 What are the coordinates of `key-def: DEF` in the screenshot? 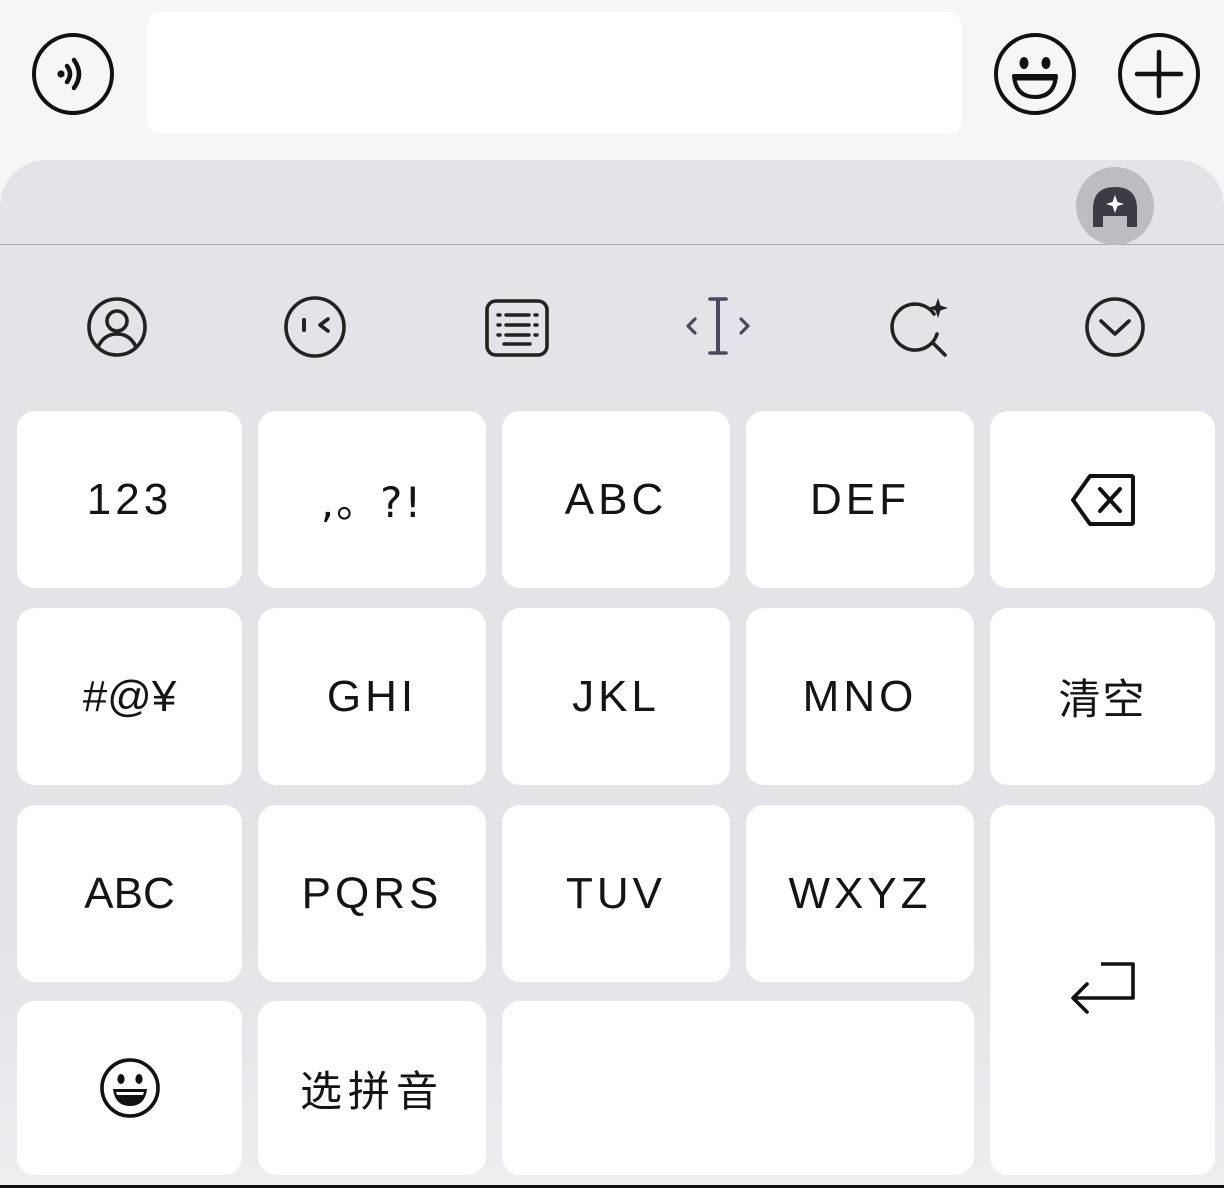 It's located at (860, 499).